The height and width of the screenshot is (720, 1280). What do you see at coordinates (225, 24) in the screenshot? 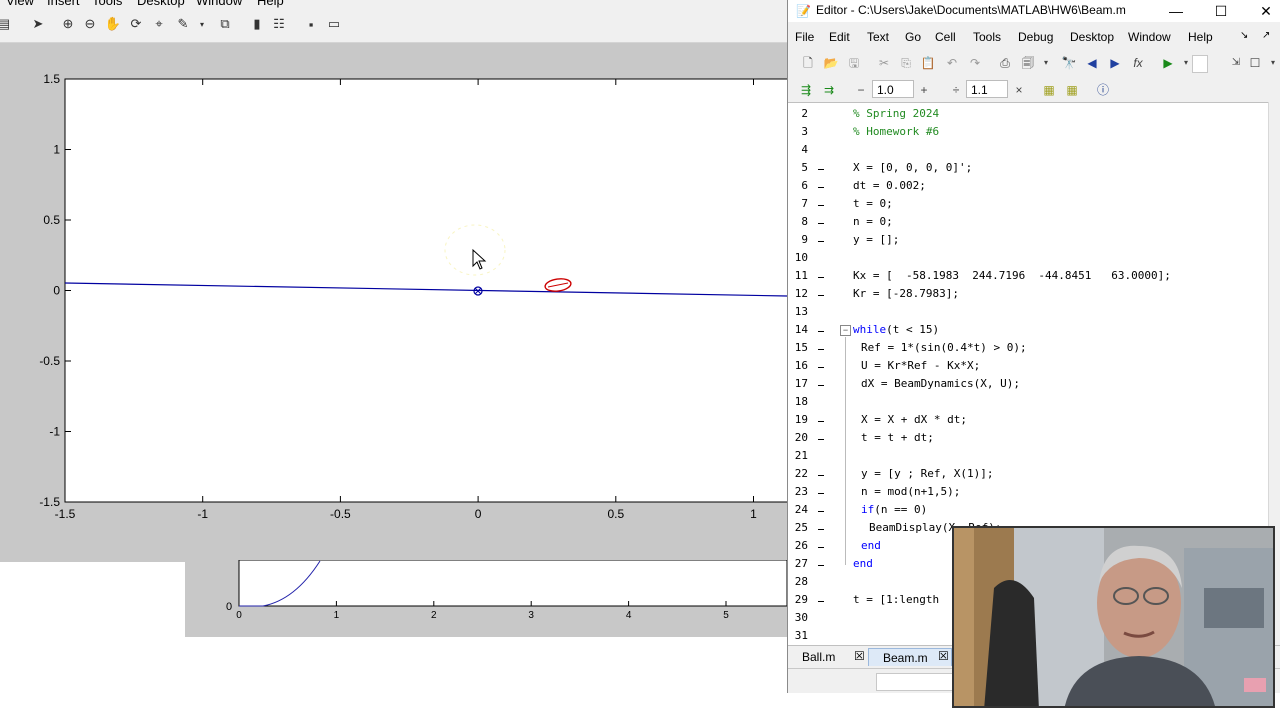
I see `link-plot-icon: ⧉` at bounding box center [225, 24].